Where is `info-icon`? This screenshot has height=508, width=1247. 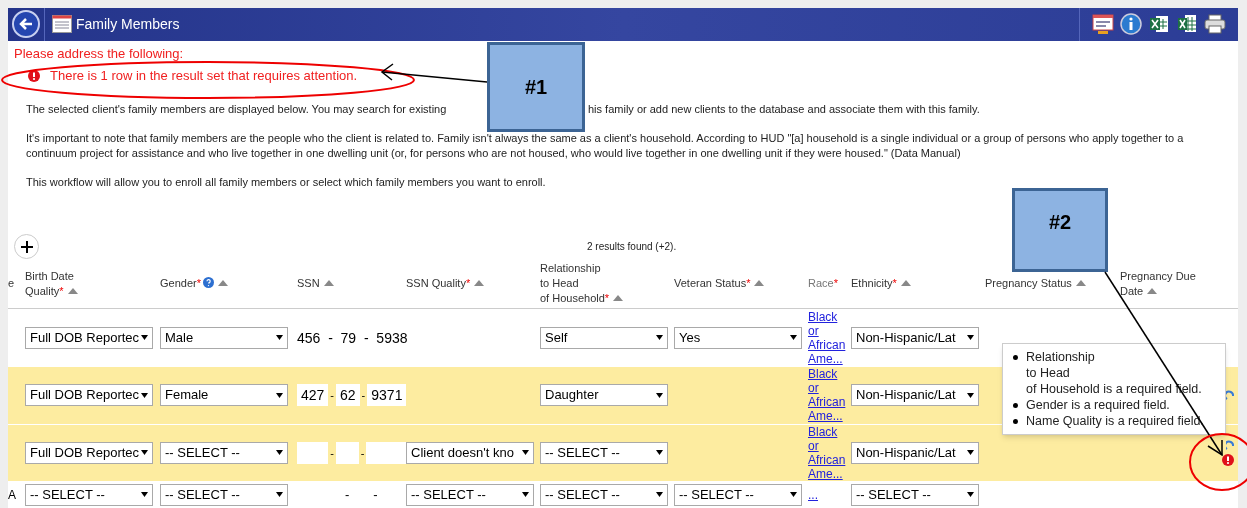 info-icon is located at coordinates (1131, 24).